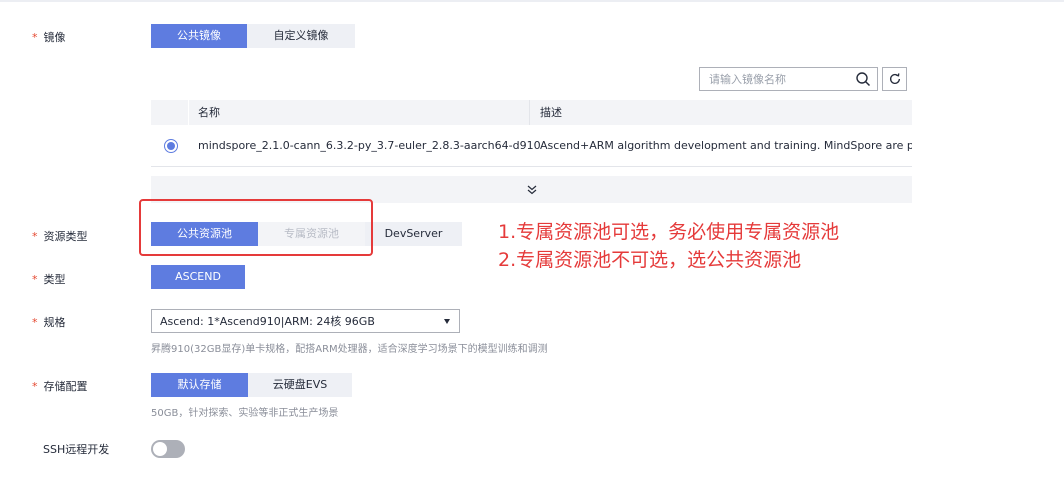 The width and height of the screenshot is (1064, 477). Describe the element at coordinates (245, 413) in the screenshot. I see `storage-hint: 50GB，针对探索、实验等非正式生产场景` at that location.